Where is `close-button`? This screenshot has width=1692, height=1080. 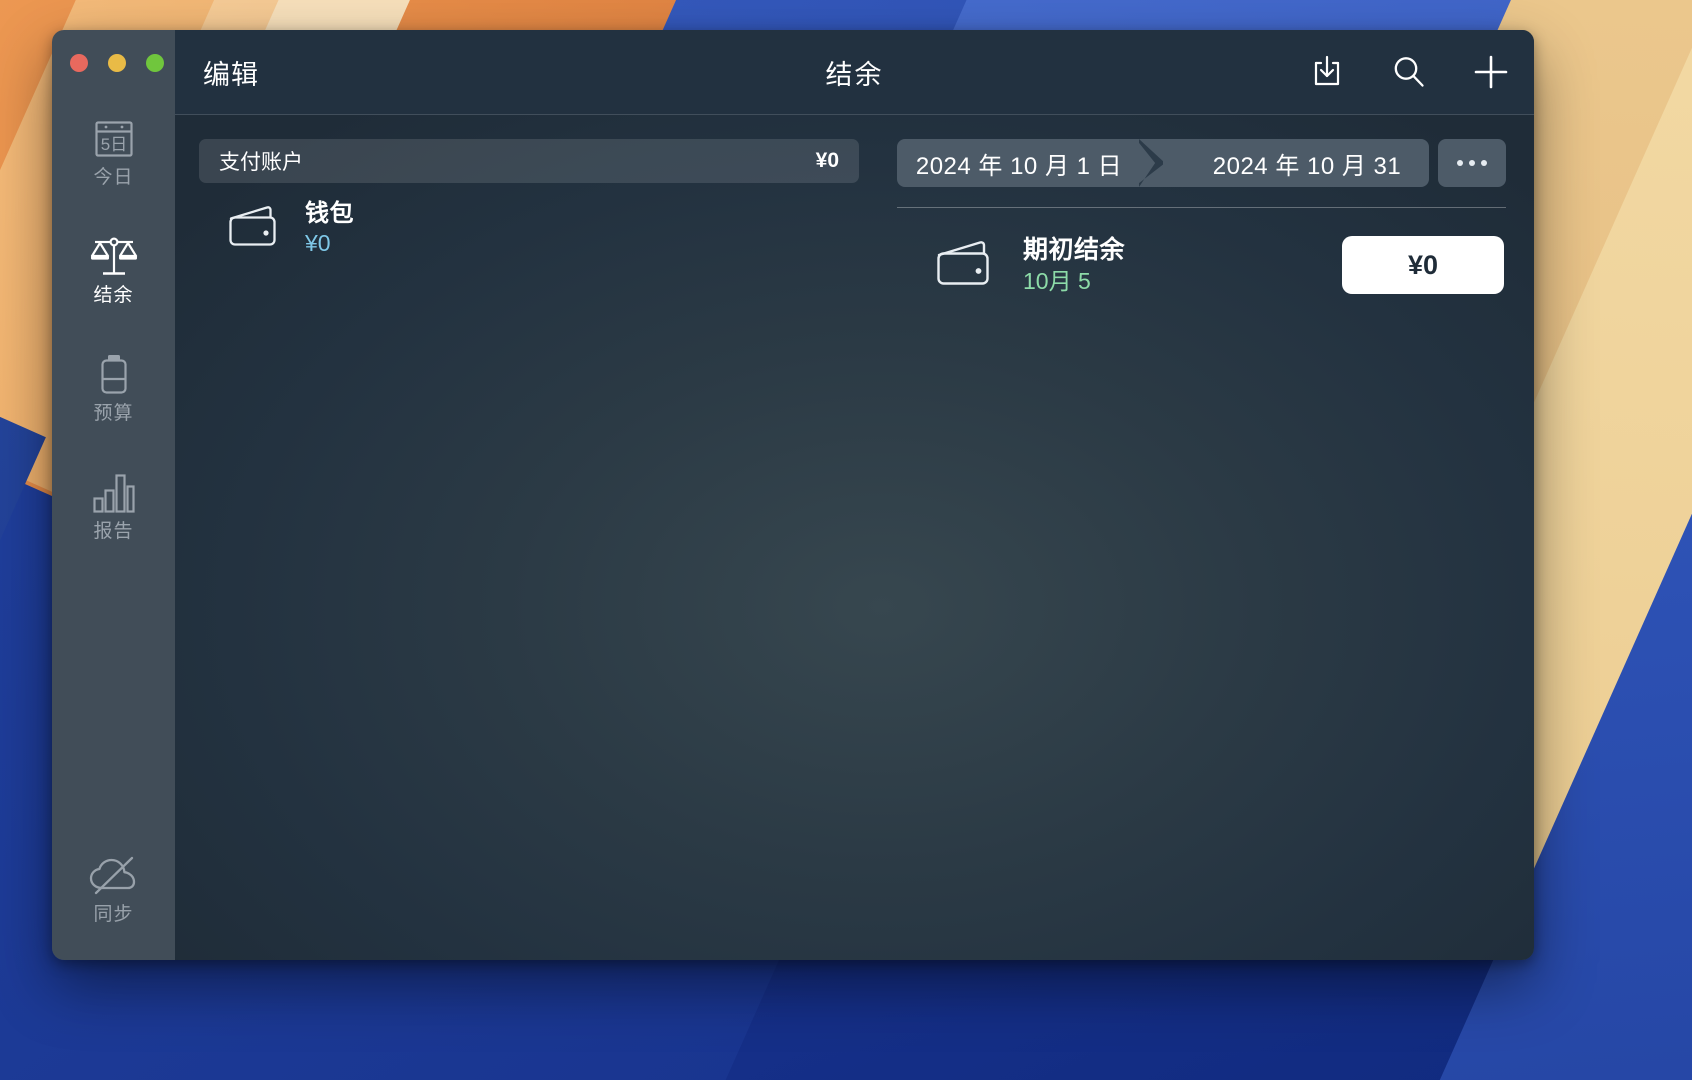
close-button is located at coordinates (79, 63).